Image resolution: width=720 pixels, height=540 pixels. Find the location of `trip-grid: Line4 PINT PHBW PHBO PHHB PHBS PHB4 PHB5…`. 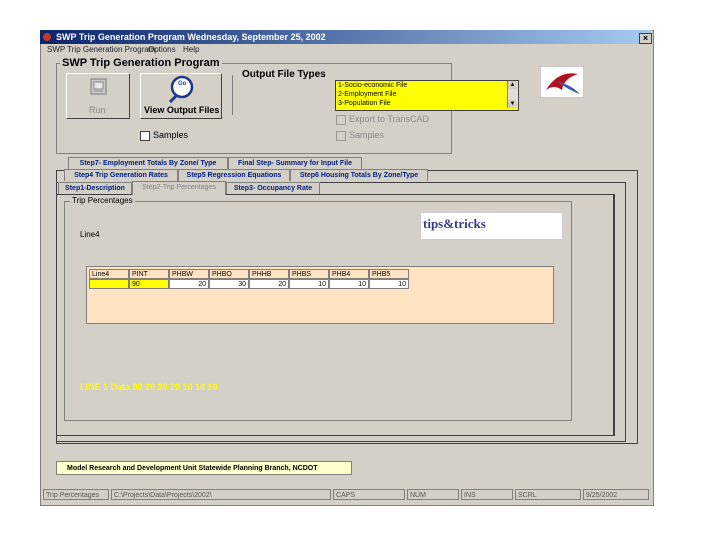

trip-grid: Line4 PINT PHBW PHBO PHHB PHBS PHB4 PHB5… is located at coordinates (320, 295).